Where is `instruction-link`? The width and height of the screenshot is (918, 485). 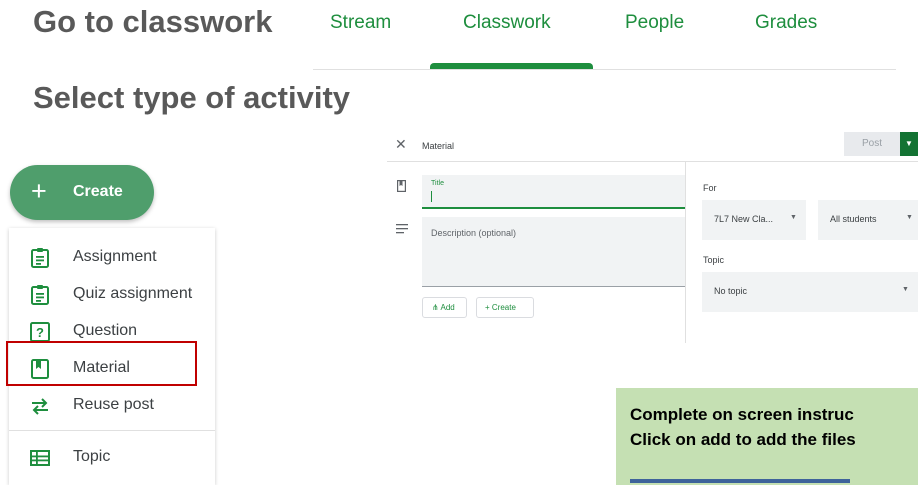
instruction-link is located at coordinates (740, 481).